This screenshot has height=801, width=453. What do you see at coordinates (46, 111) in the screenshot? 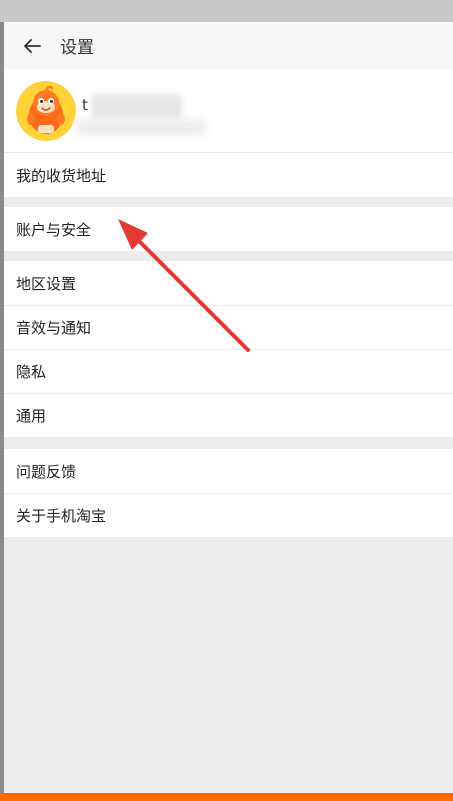
I see `avatar` at bounding box center [46, 111].